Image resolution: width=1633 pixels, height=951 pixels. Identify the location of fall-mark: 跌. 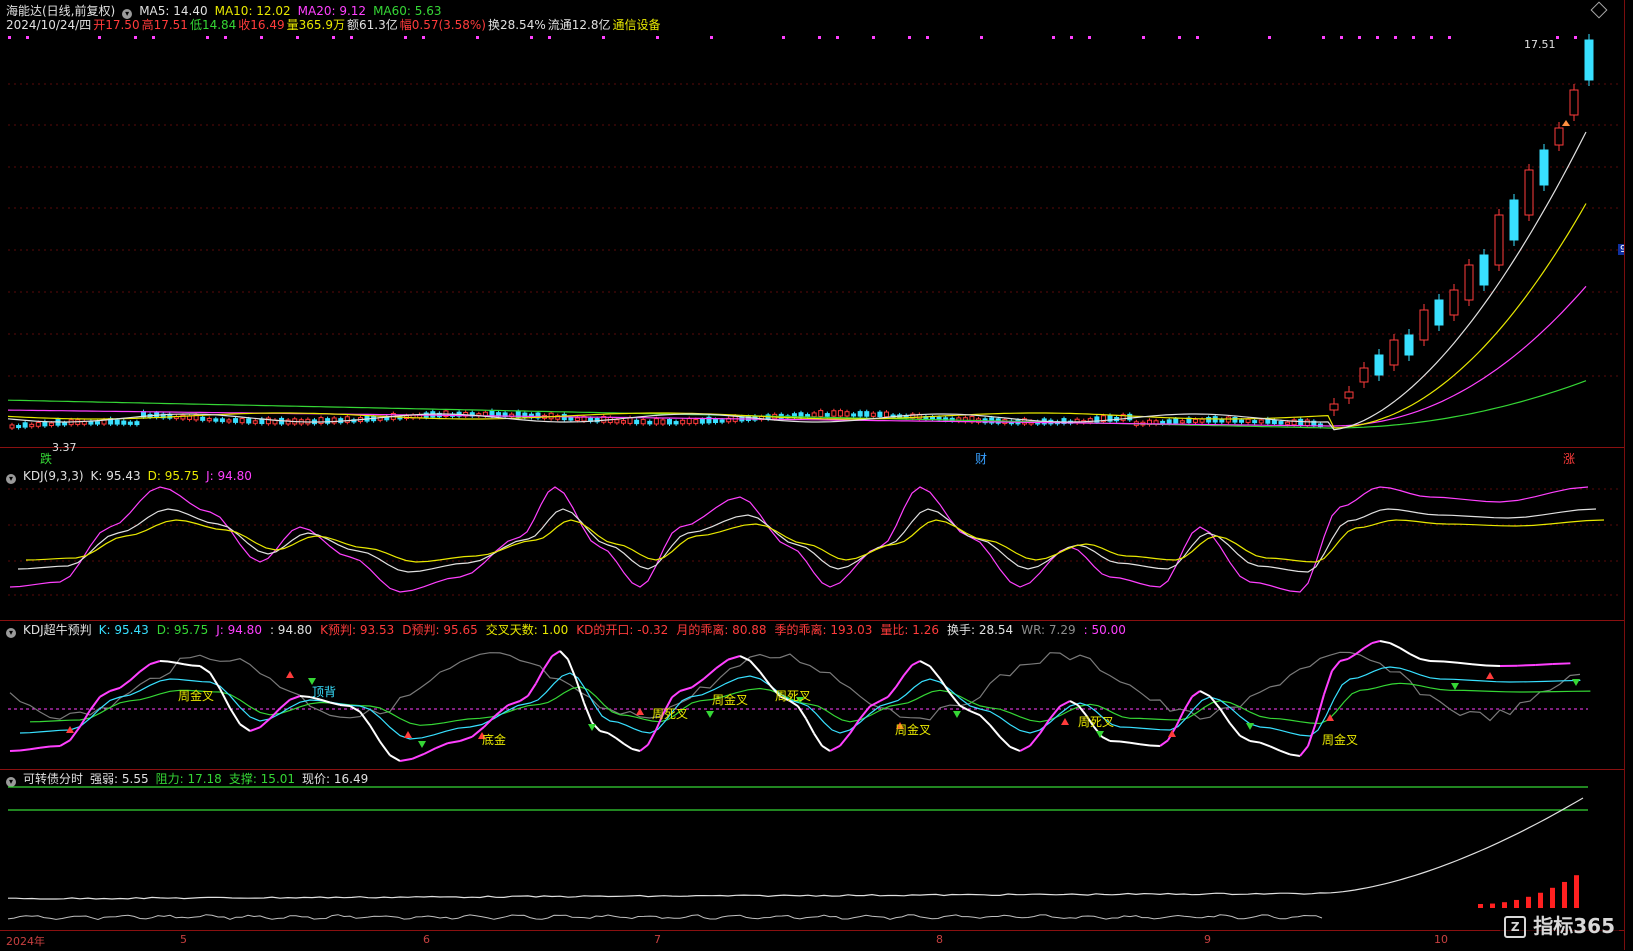
(46, 458).